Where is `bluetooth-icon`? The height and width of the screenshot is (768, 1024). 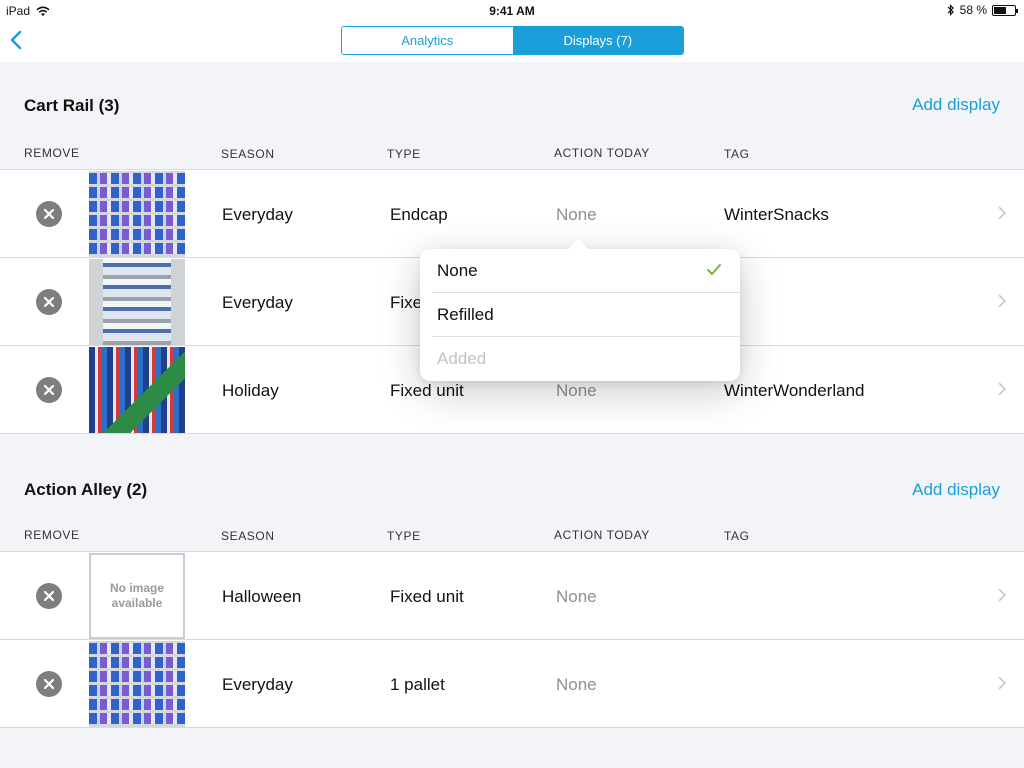
bluetooth-icon is located at coordinates (950, 10).